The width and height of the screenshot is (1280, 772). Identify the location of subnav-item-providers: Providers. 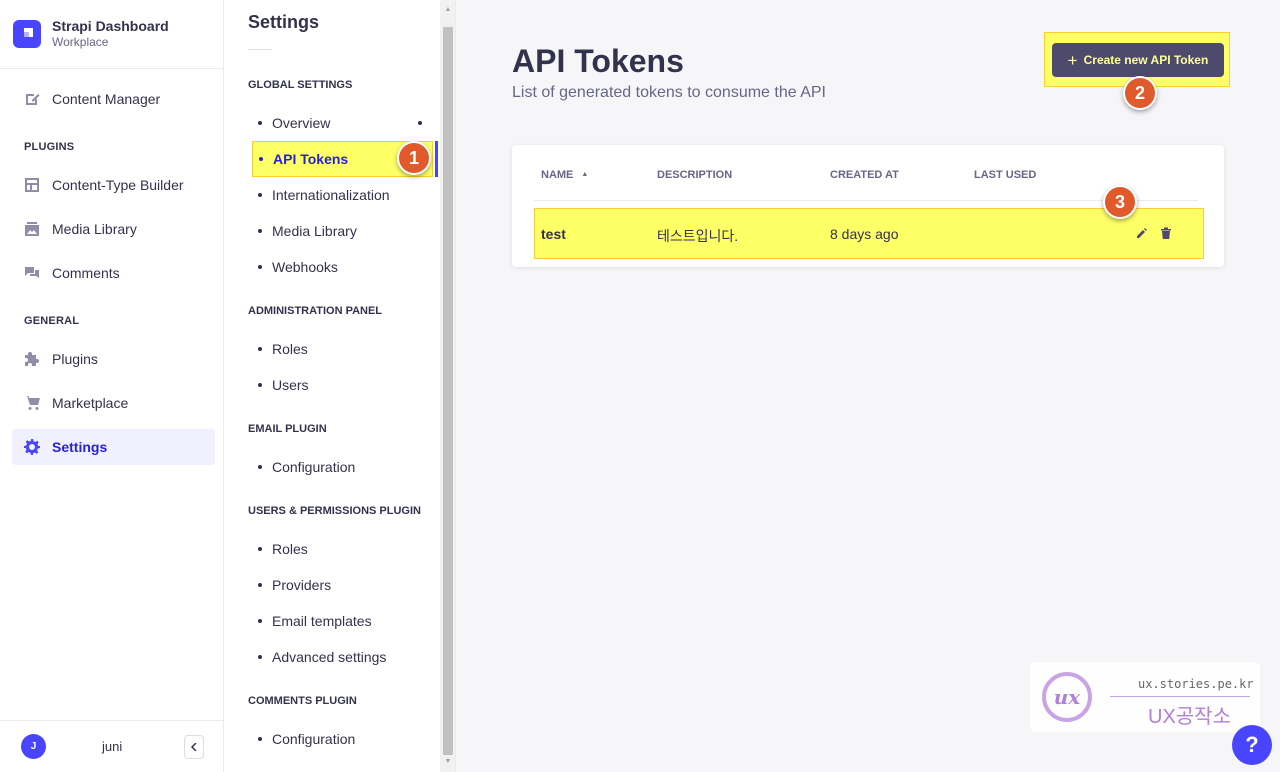
(345, 585).